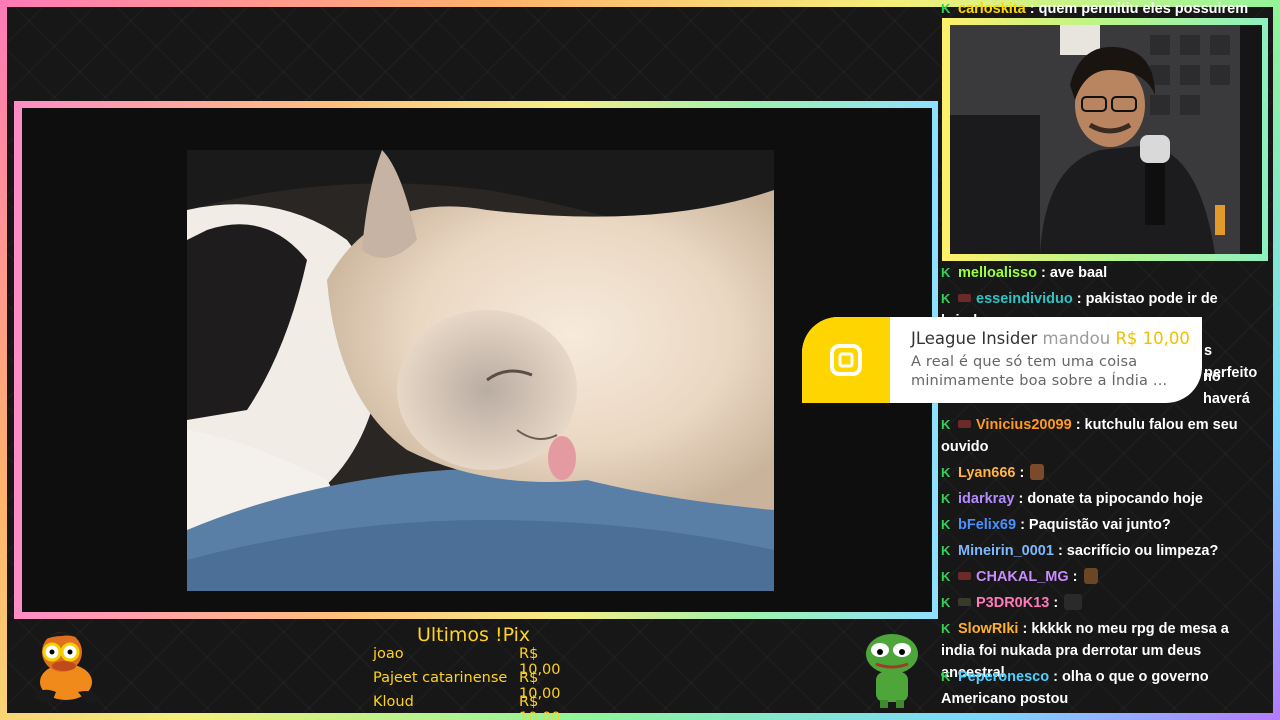 This screenshot has height=720, width=1280. I want to click on pix-donor-name: Kloud, so click(393, 702).